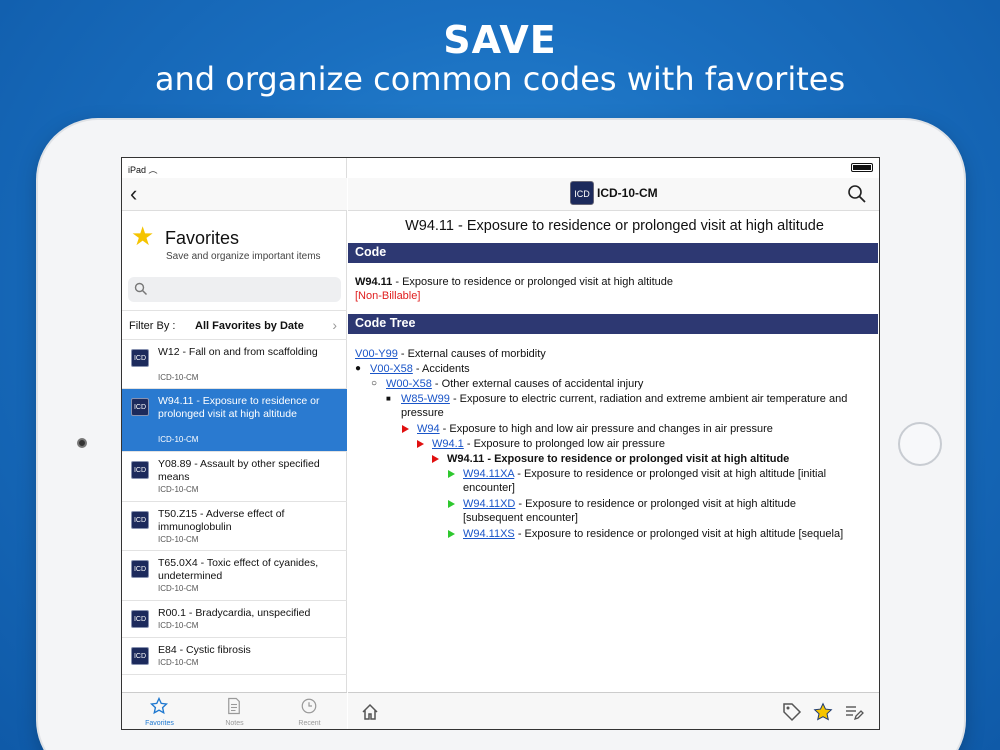 Image resolution: width=1000 pixels, height=750 pixels. I want to click on tab-label: Favorites, so click(159, 723).